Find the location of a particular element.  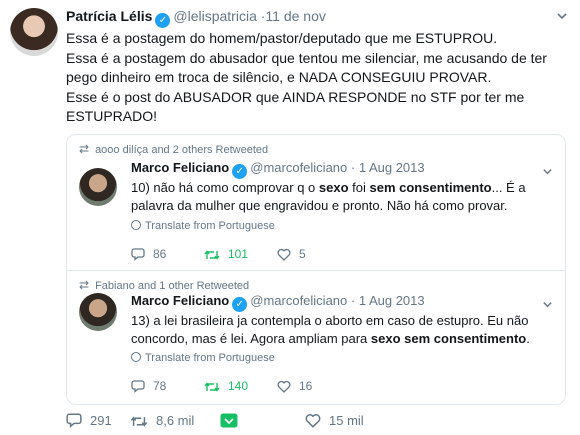

quoted-actions: 78 140 16 is located at coordinates (240, 387).